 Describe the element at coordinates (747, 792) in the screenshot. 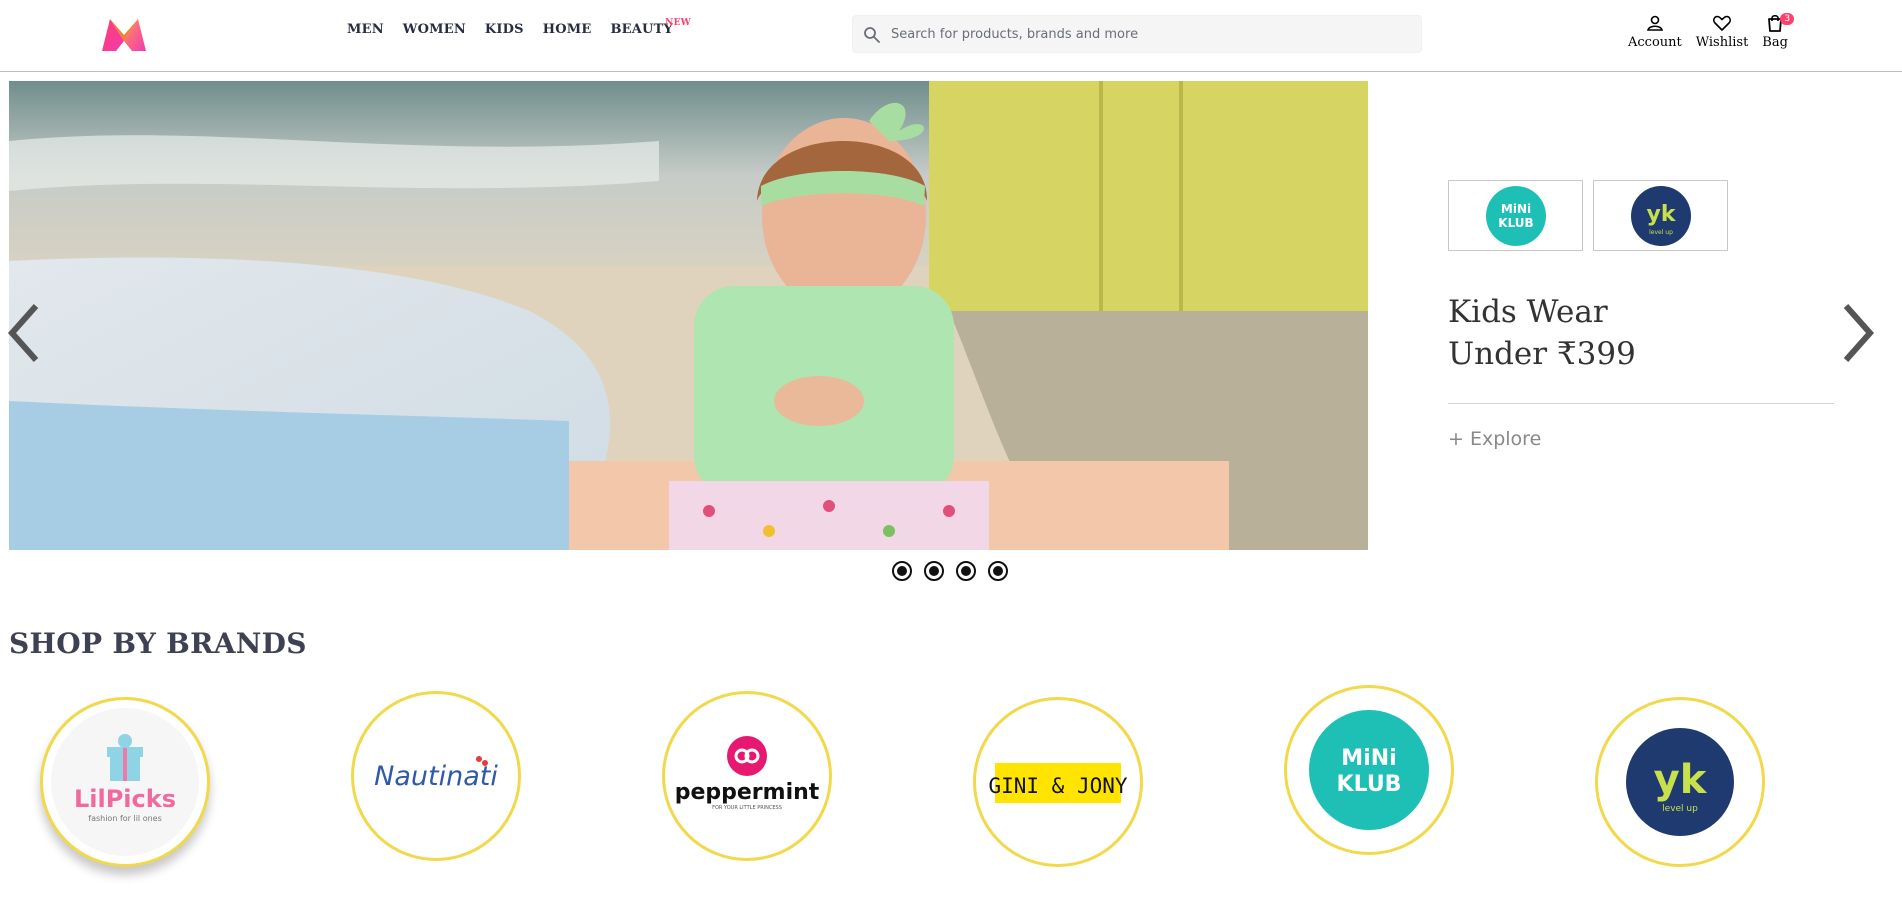

I see `brand-2-name: peppermint` at that location.